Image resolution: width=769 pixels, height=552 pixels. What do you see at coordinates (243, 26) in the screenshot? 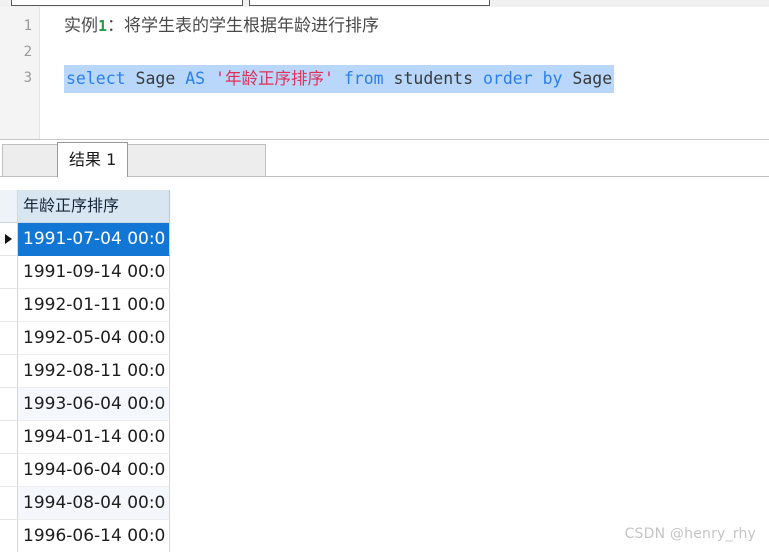
I see `code-line-1-suffix: ：将学生表的学生根据年龄进行排序` at bounding box center [243, 26].